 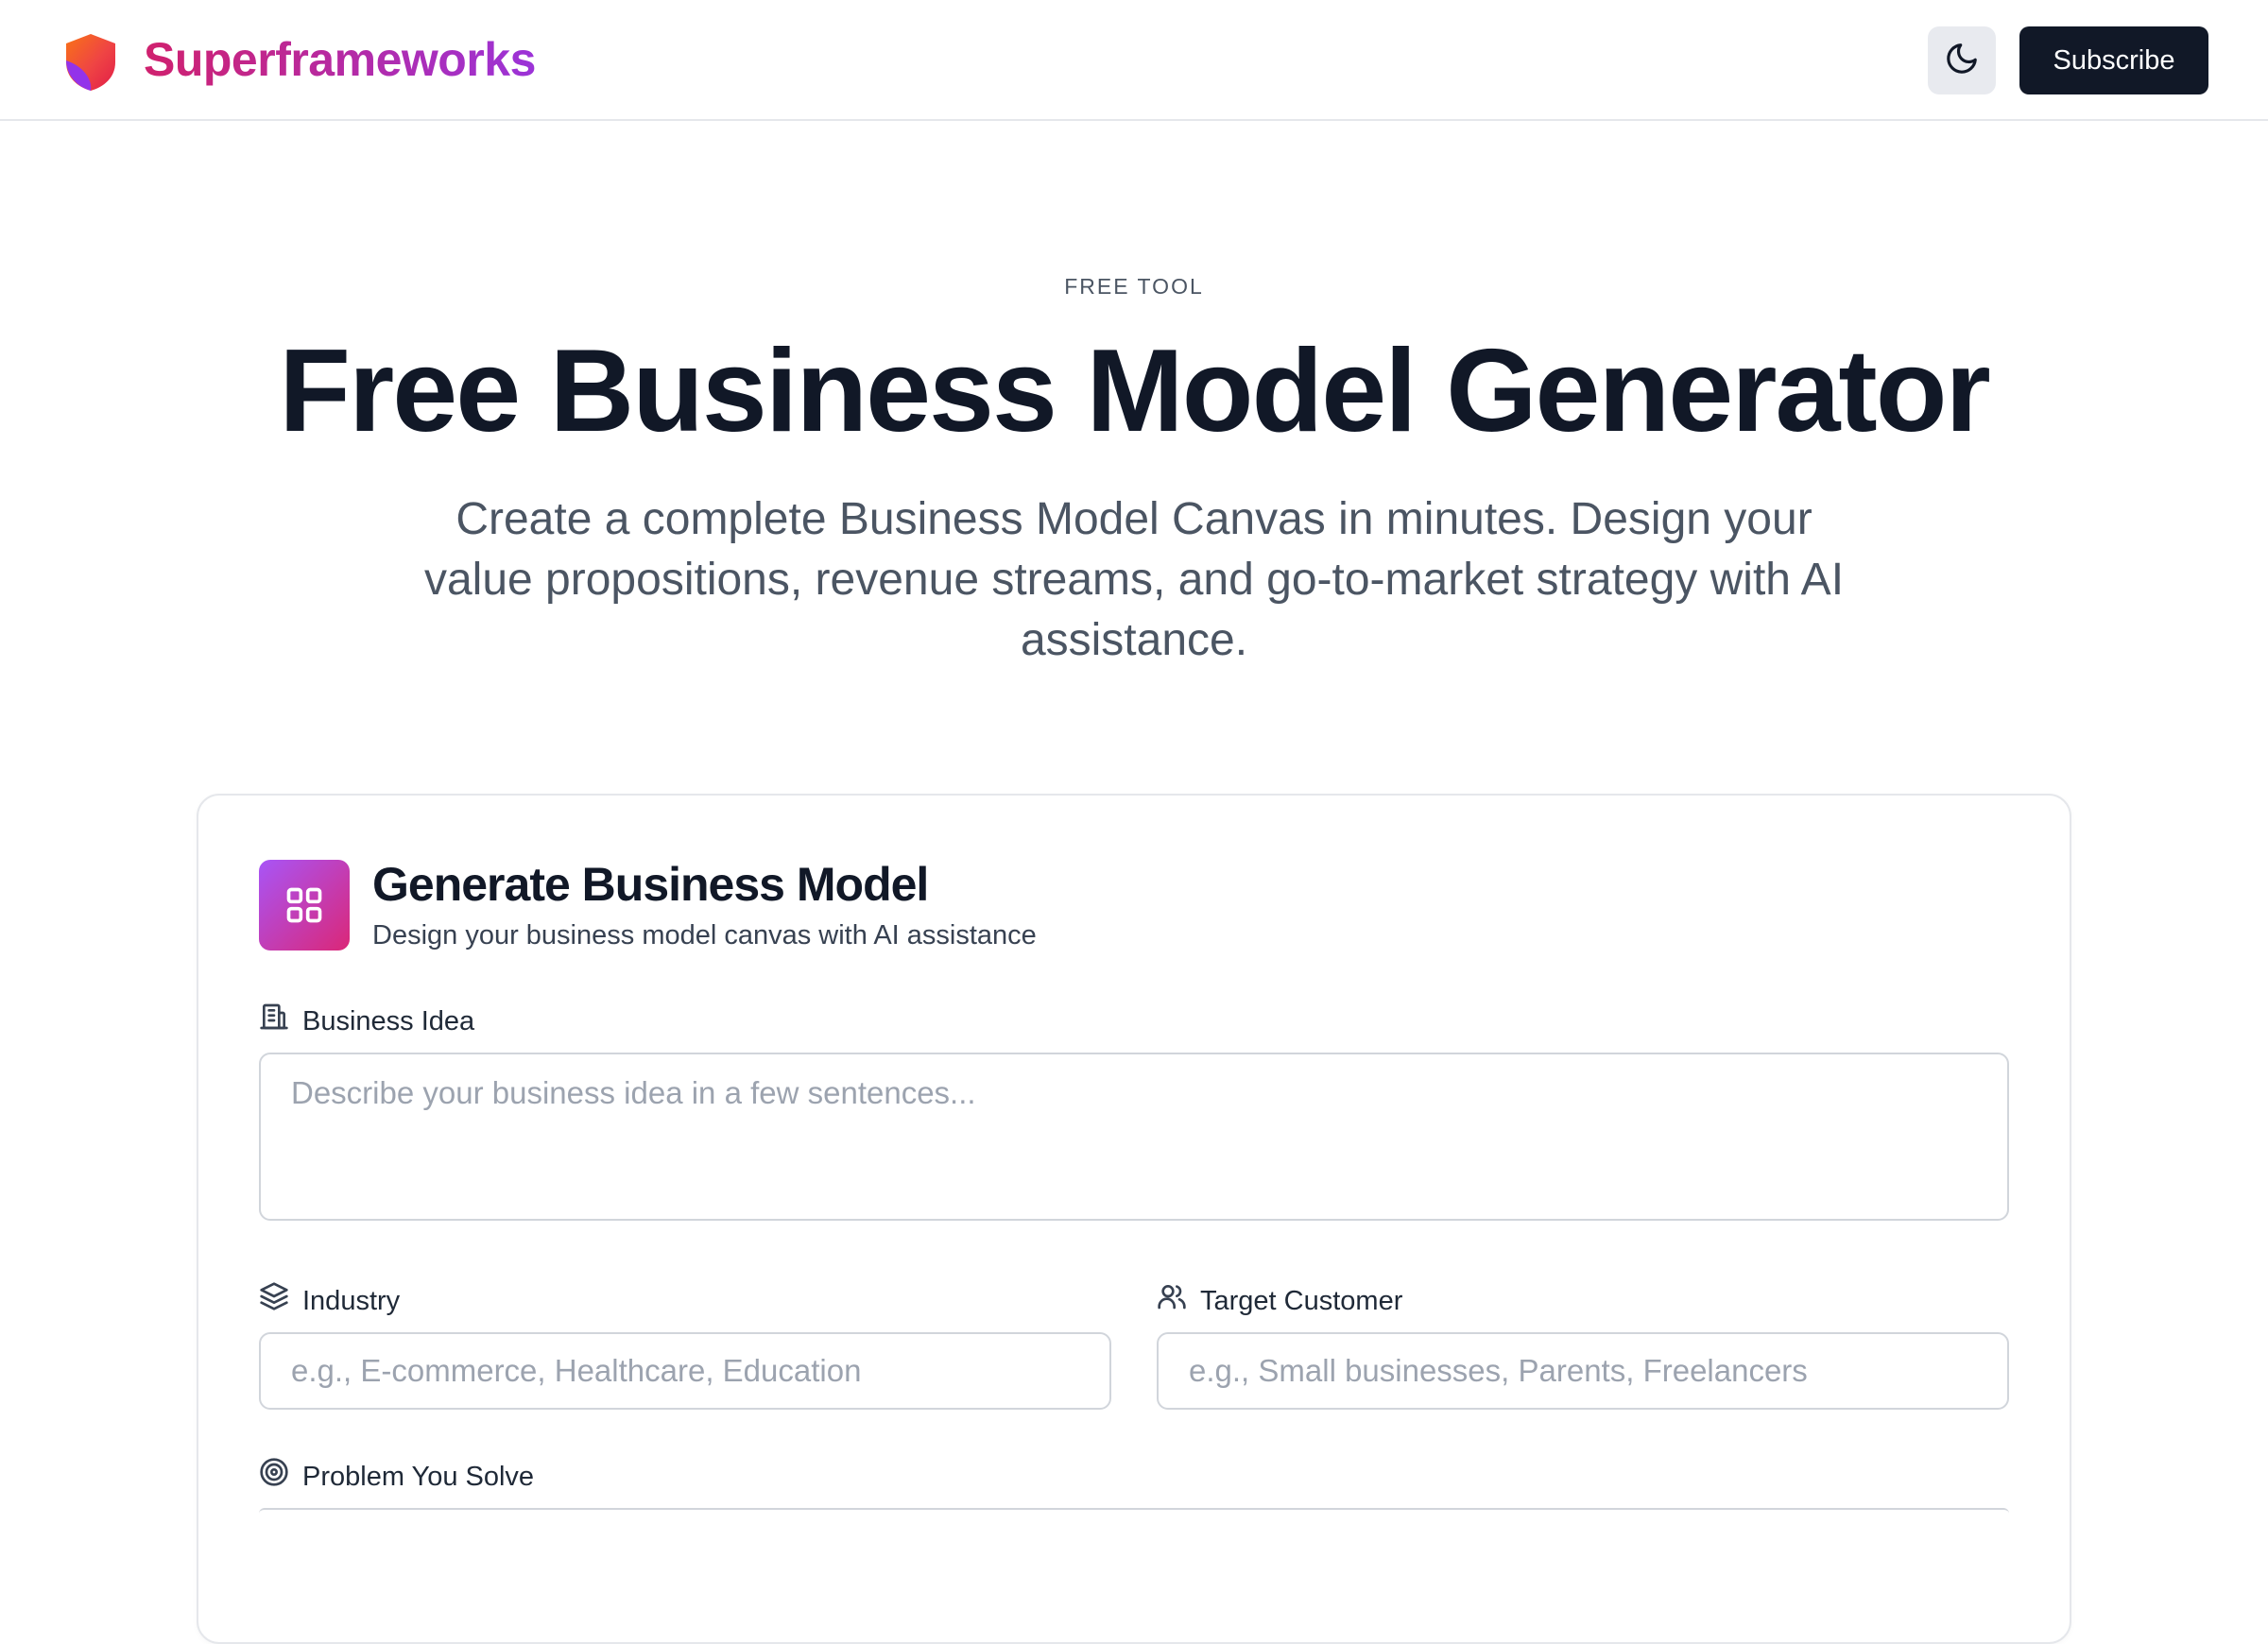 What do you see at coordinates (418, 1476) in the screenshot?
I see `problem-label-text: Problem You Solve` at bounding box center [418, 1476].